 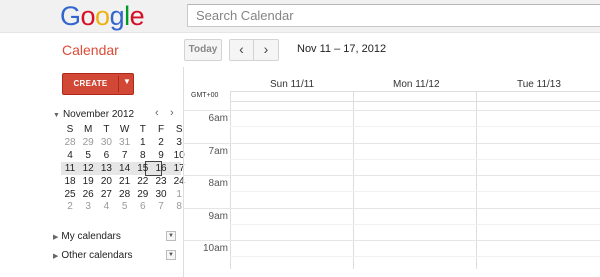 I want to click on mini-calendar-day: 3, so click(x=88, y=206).